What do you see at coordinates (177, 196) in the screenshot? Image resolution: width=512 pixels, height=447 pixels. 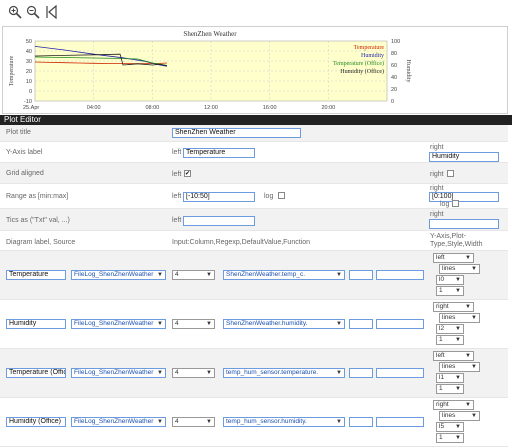 I see `range-left-word: left` at bounding box center [177, 196].